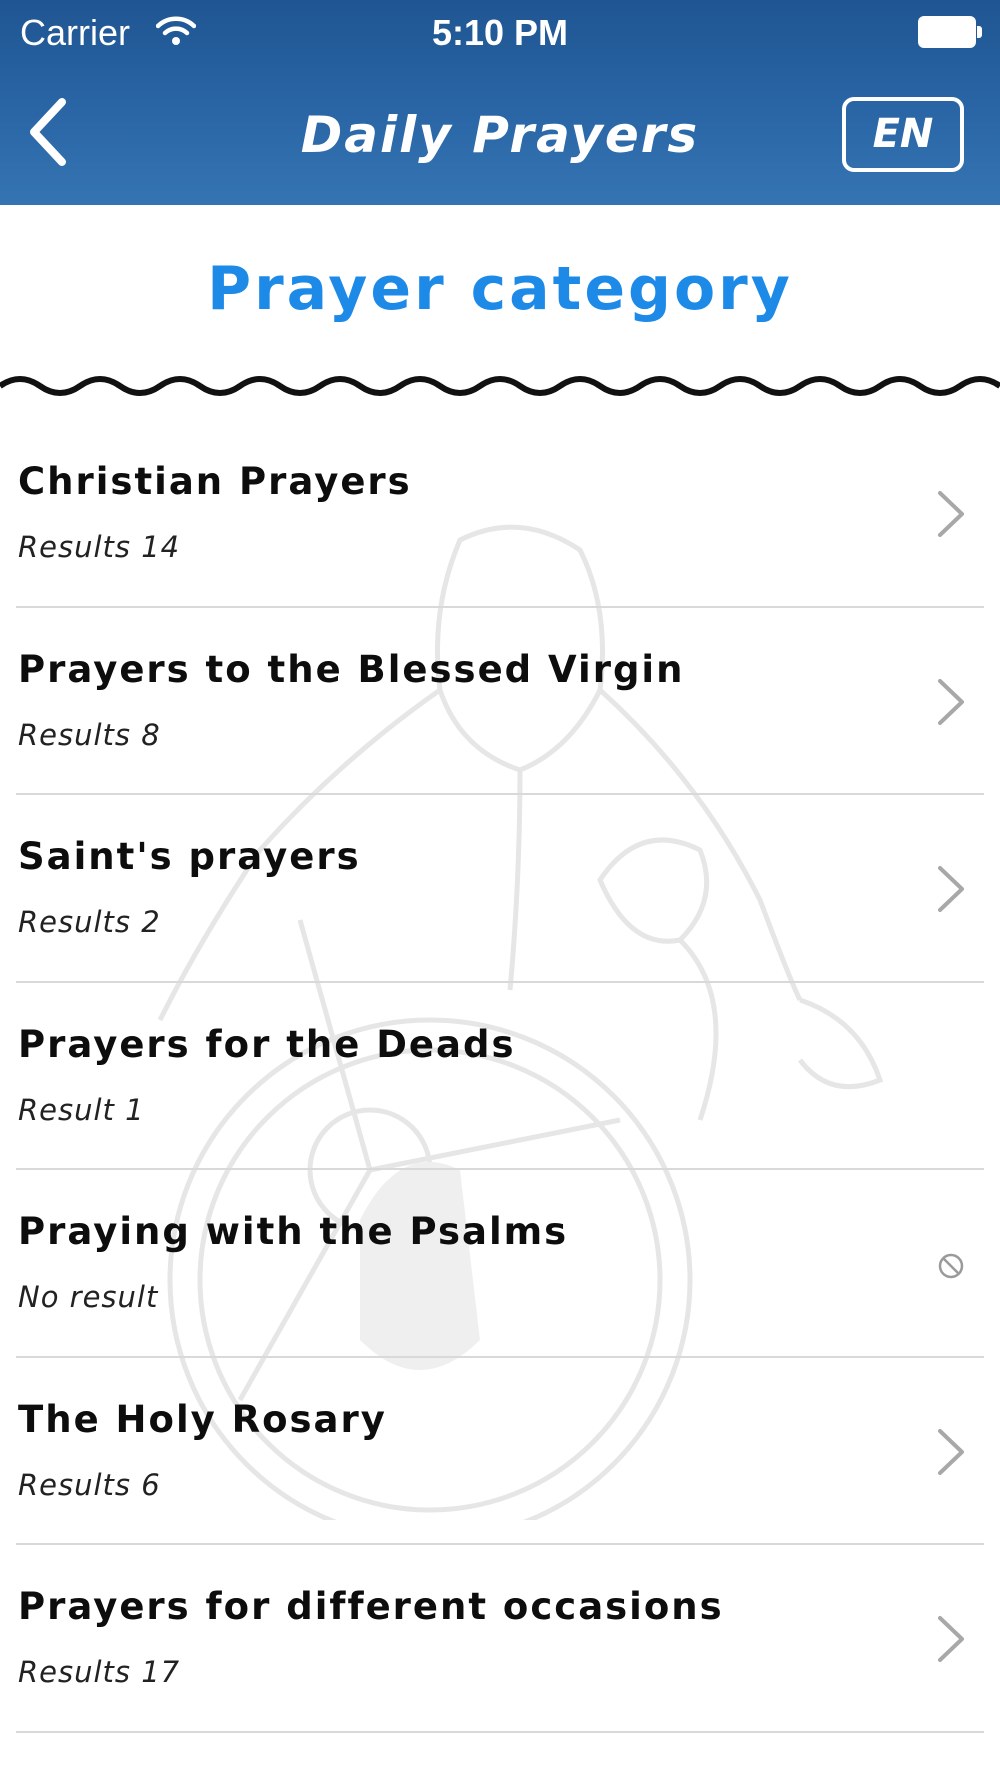 Image resolution: width=1000 pixels, height=1778 pixels. Describe the element at coordinates (99, 1672) in the screenshot. I see `result-count: Results 17` at that location.